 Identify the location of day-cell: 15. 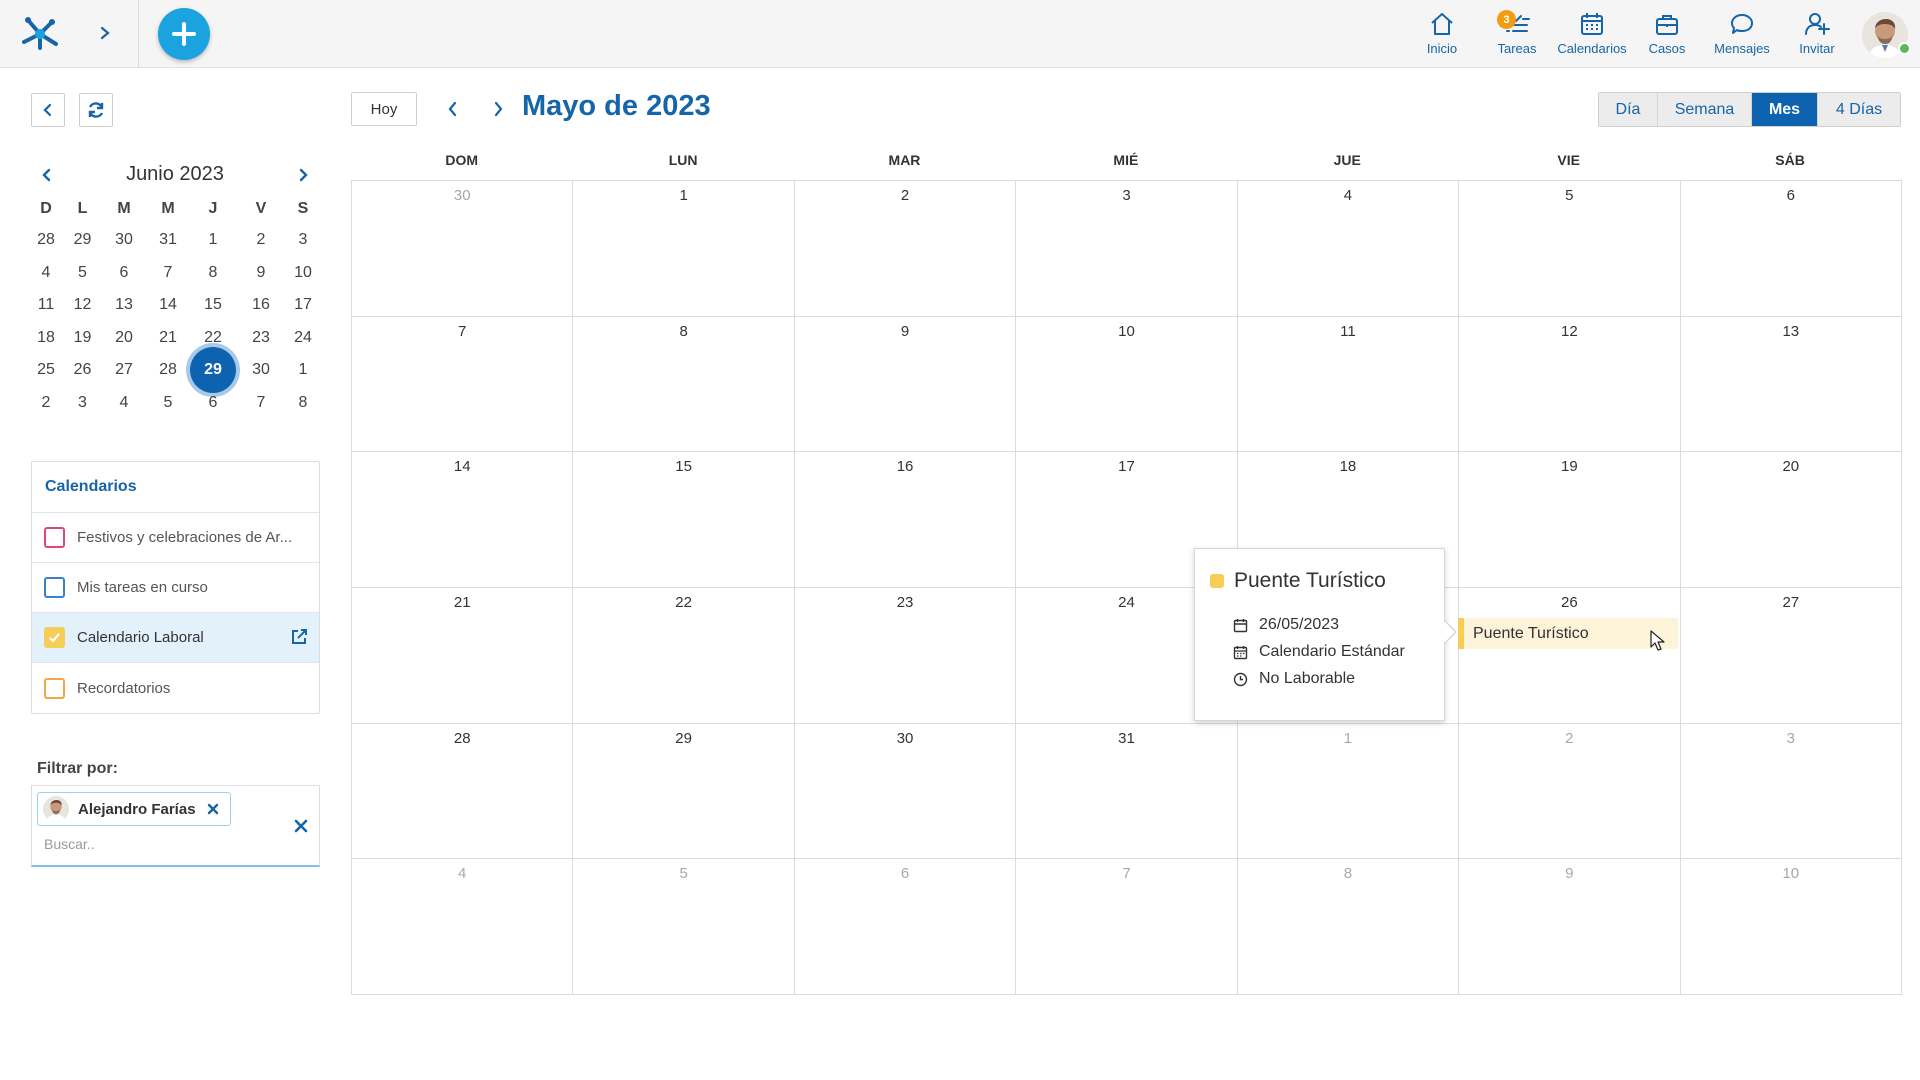
(684, 520).